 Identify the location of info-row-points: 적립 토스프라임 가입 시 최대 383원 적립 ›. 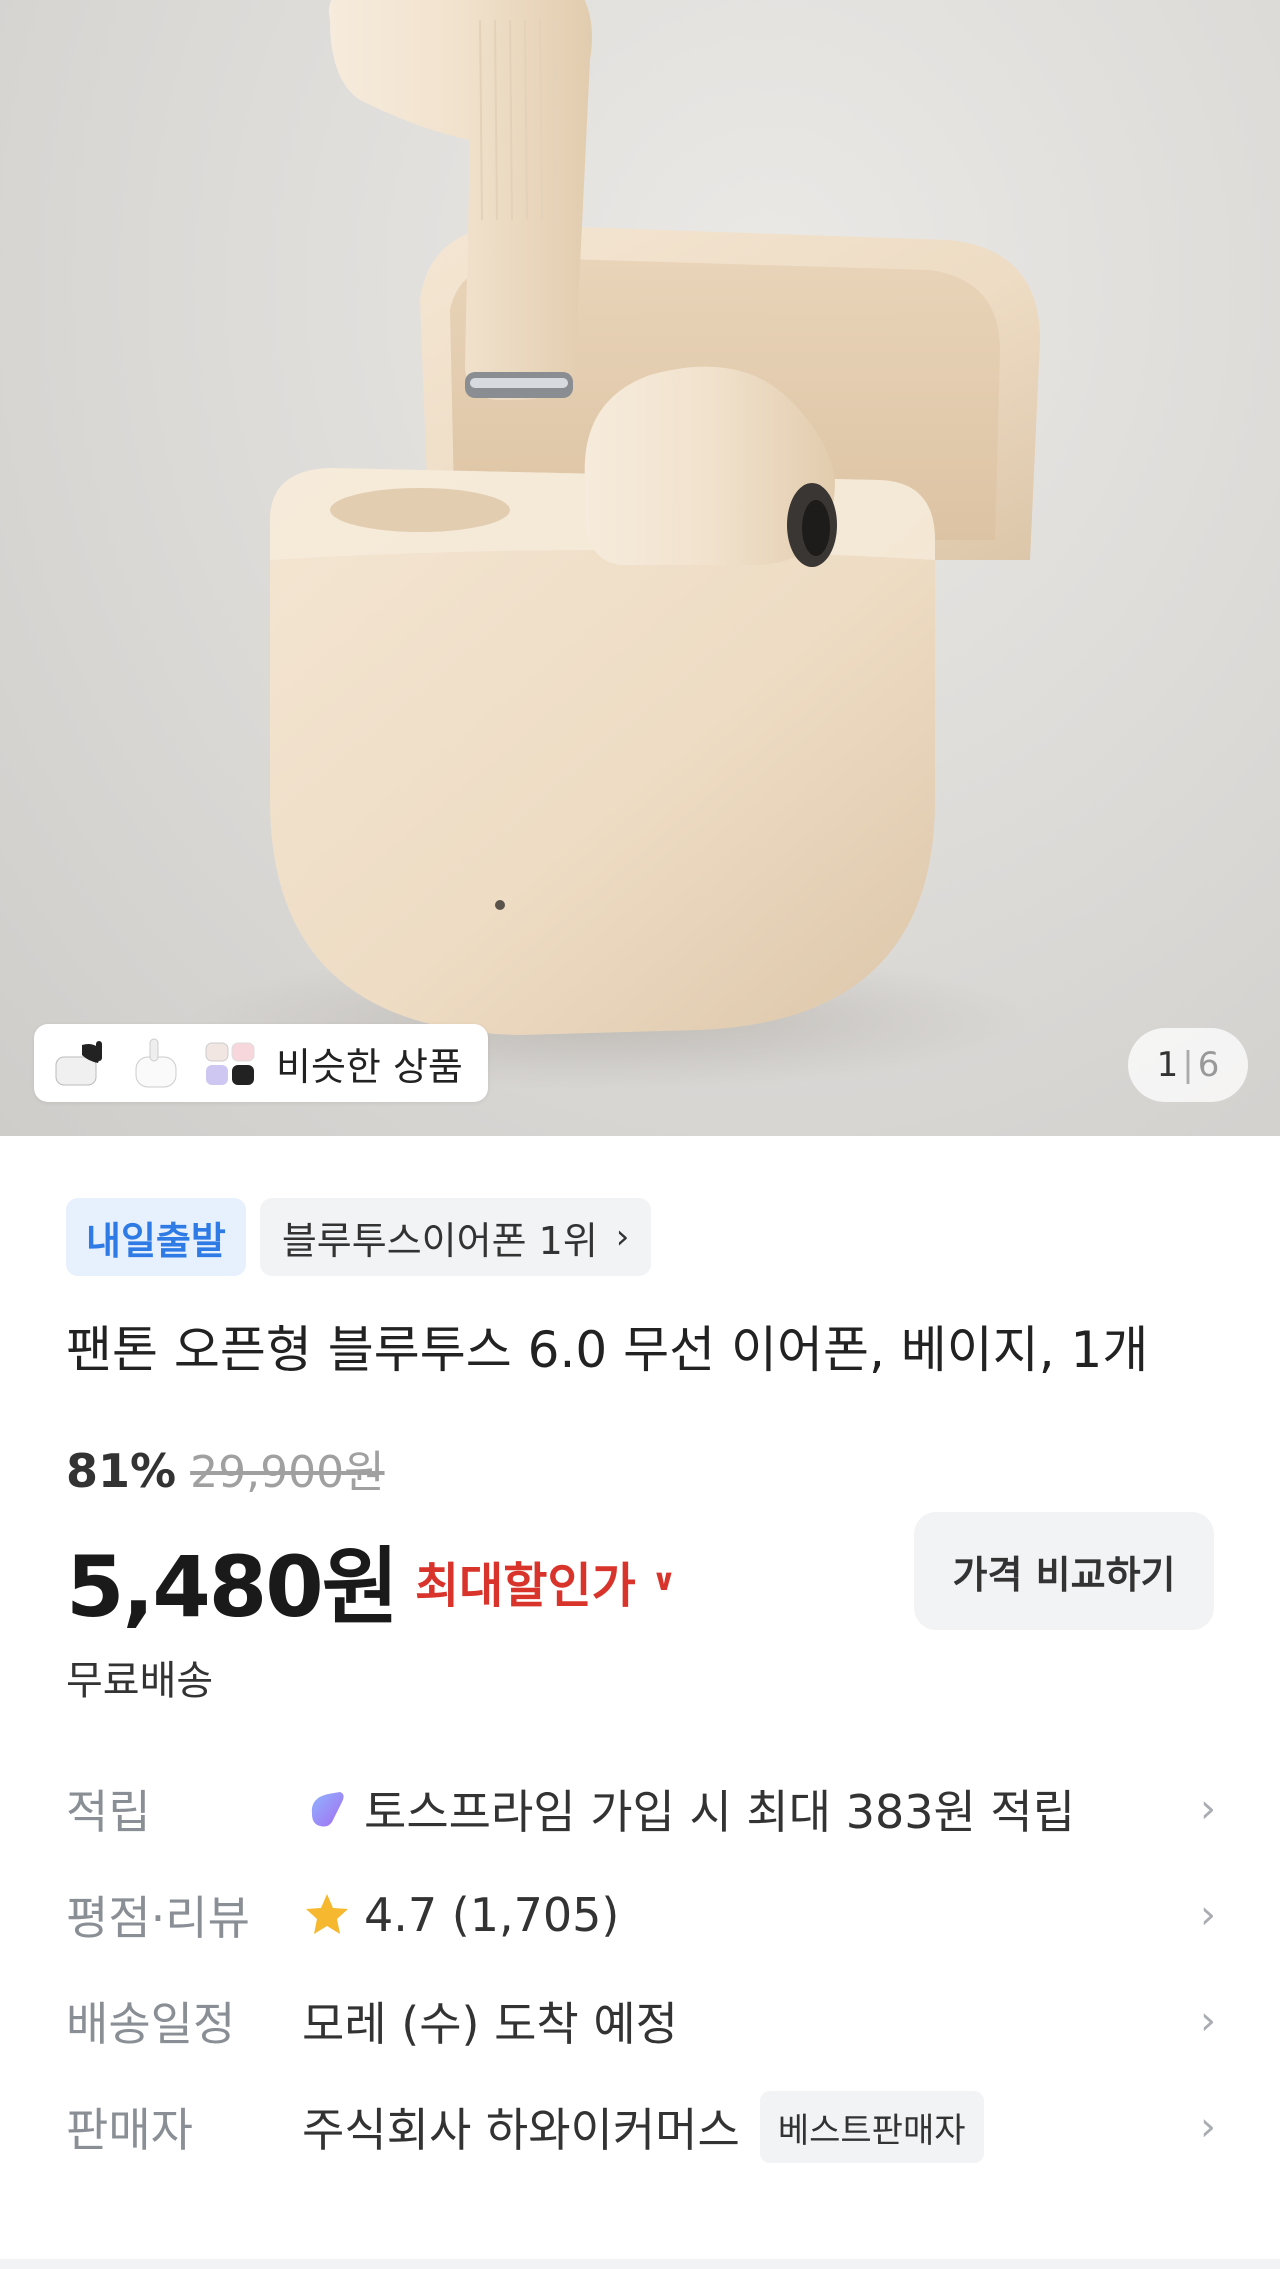
(641, 1809).